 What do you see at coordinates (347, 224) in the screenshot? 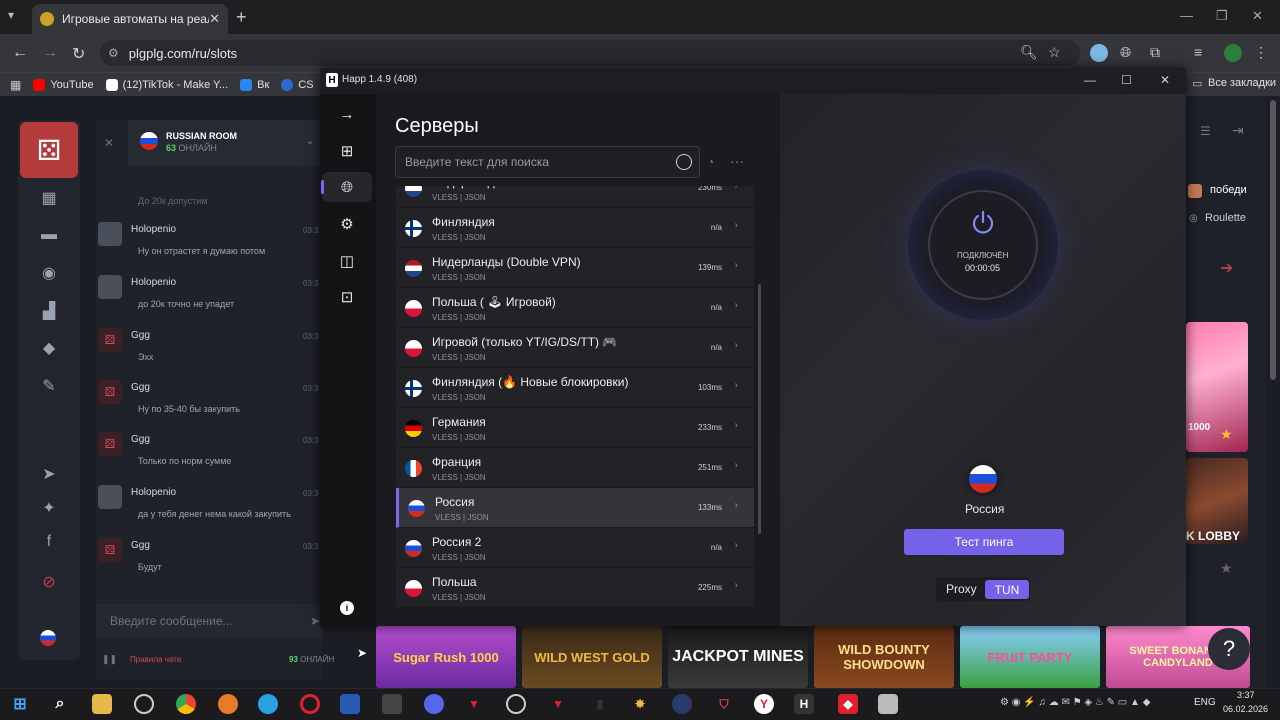
I see `nav-settings-icon: ⚙` at bounding box center [347, 224].